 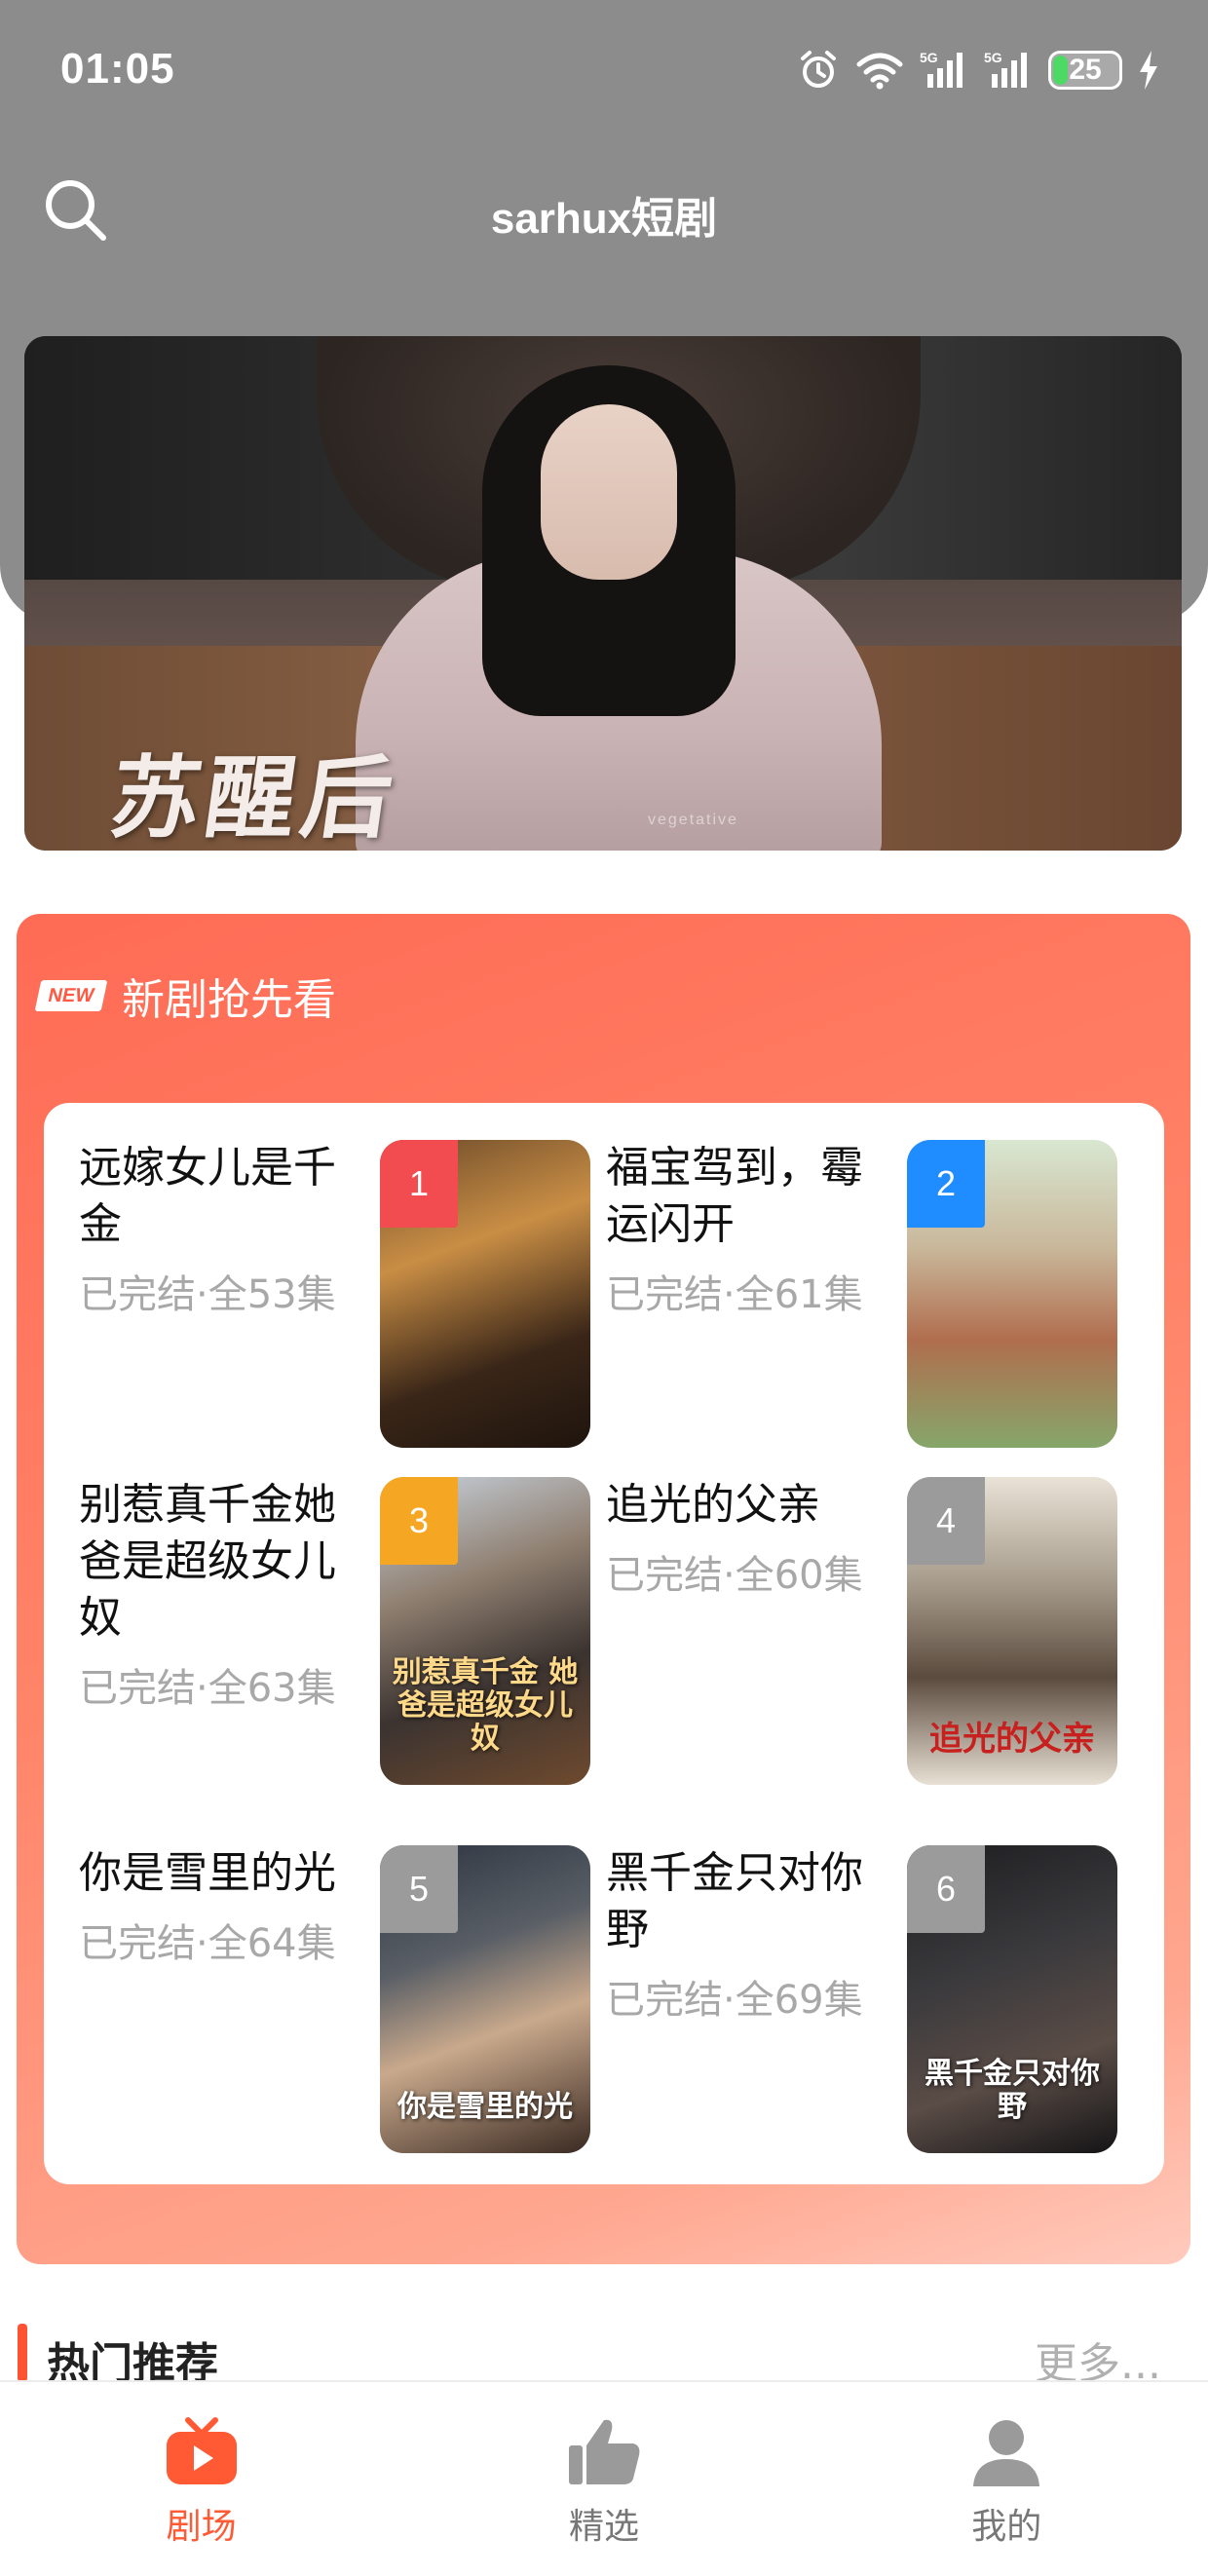 What do you see at coordinates (485, 2107) in the screenshot?
I see `cover-caption: 你是雪里的光` at bounding box center [485, 2107].